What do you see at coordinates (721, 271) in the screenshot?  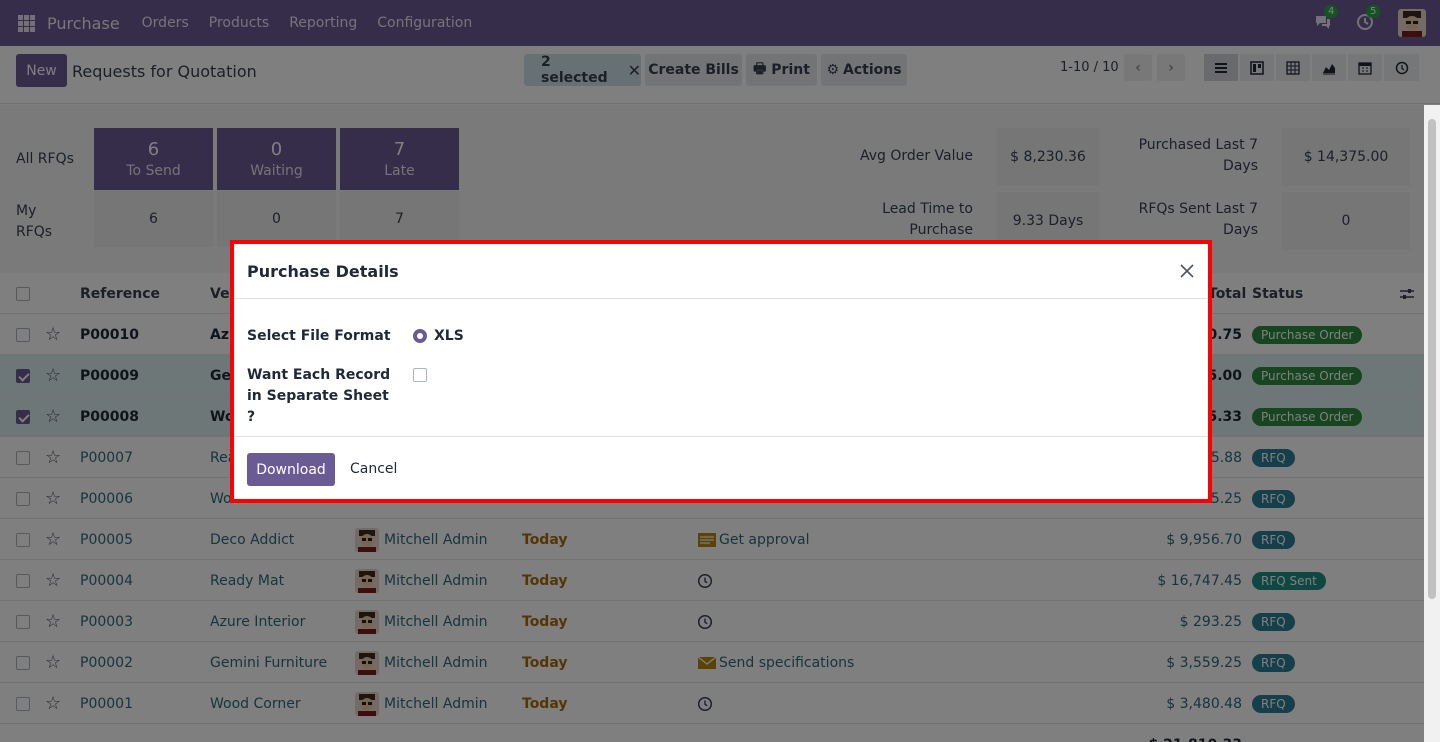 I see `dialog-header: Purchase Details` at bounding box center [721, 271].